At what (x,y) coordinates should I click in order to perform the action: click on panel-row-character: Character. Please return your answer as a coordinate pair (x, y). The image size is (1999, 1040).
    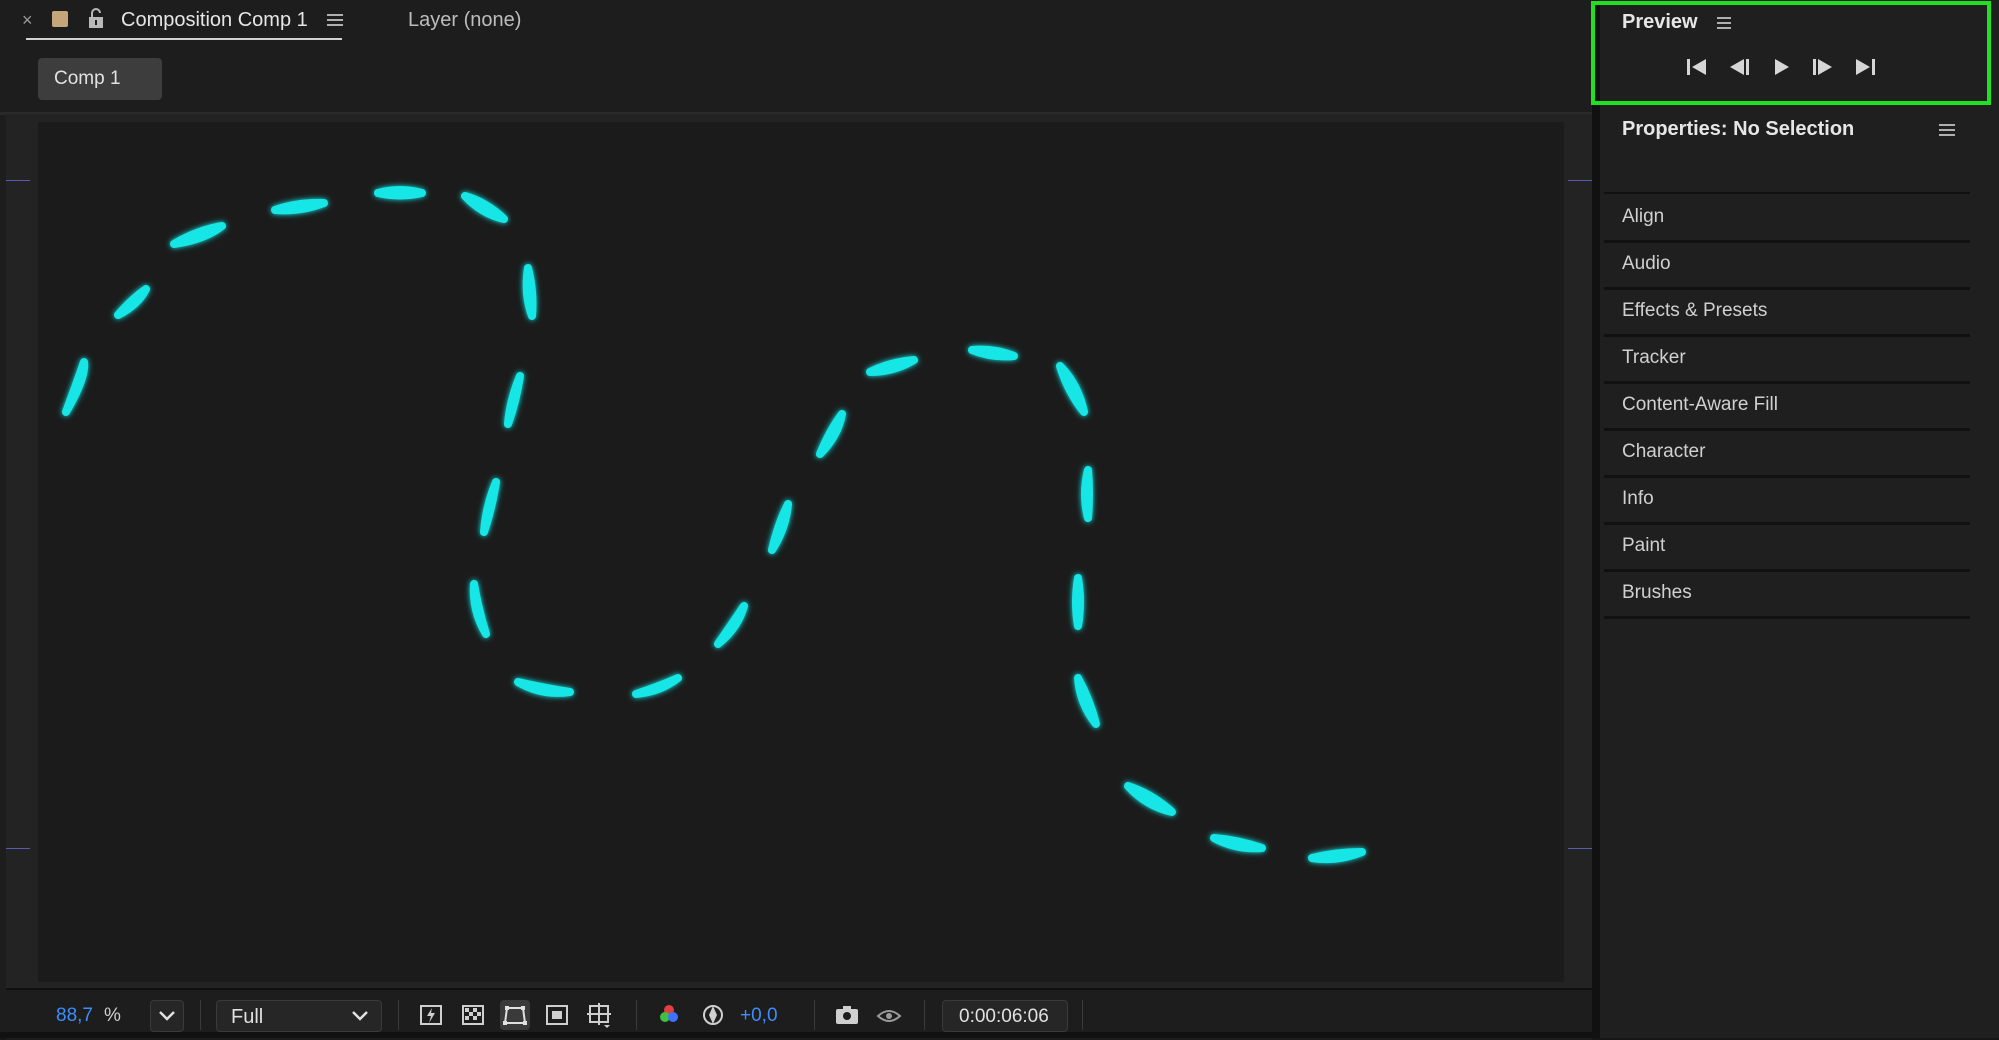
    Looking at the image, I should click on (1787, 454).